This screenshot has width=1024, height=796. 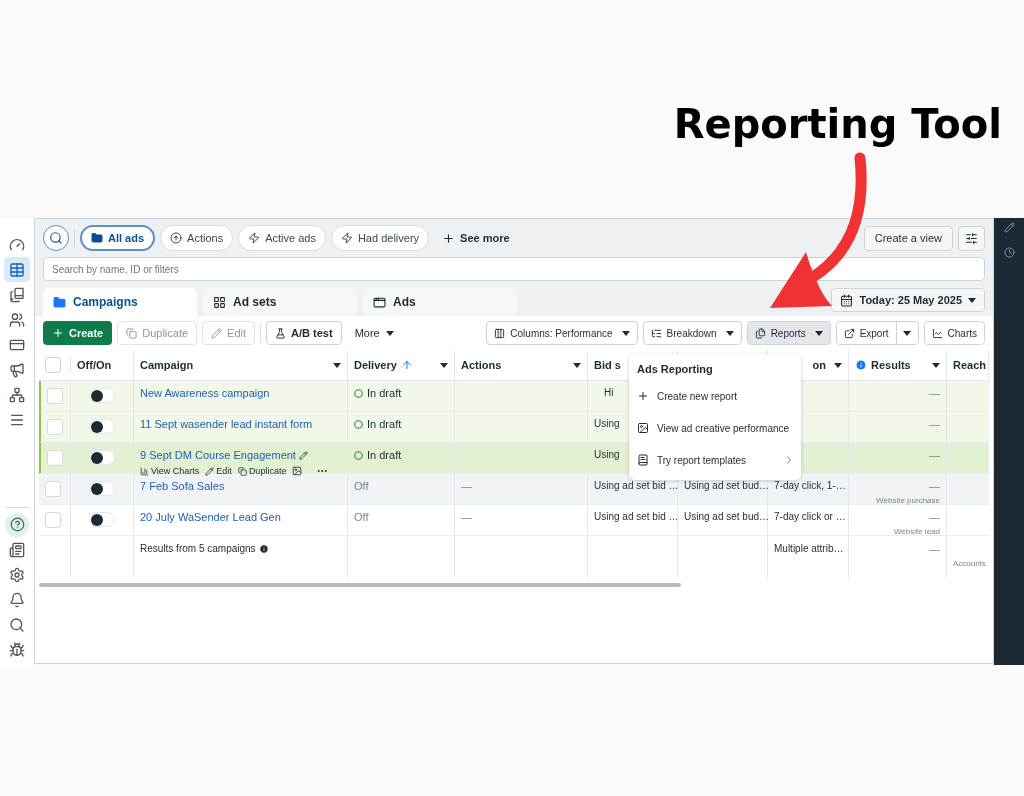 What do you see at coordinates (908, 300) in the screenshot?
I see `date-picker: Today: 25 May 2025` at bounding box center [908, 300].